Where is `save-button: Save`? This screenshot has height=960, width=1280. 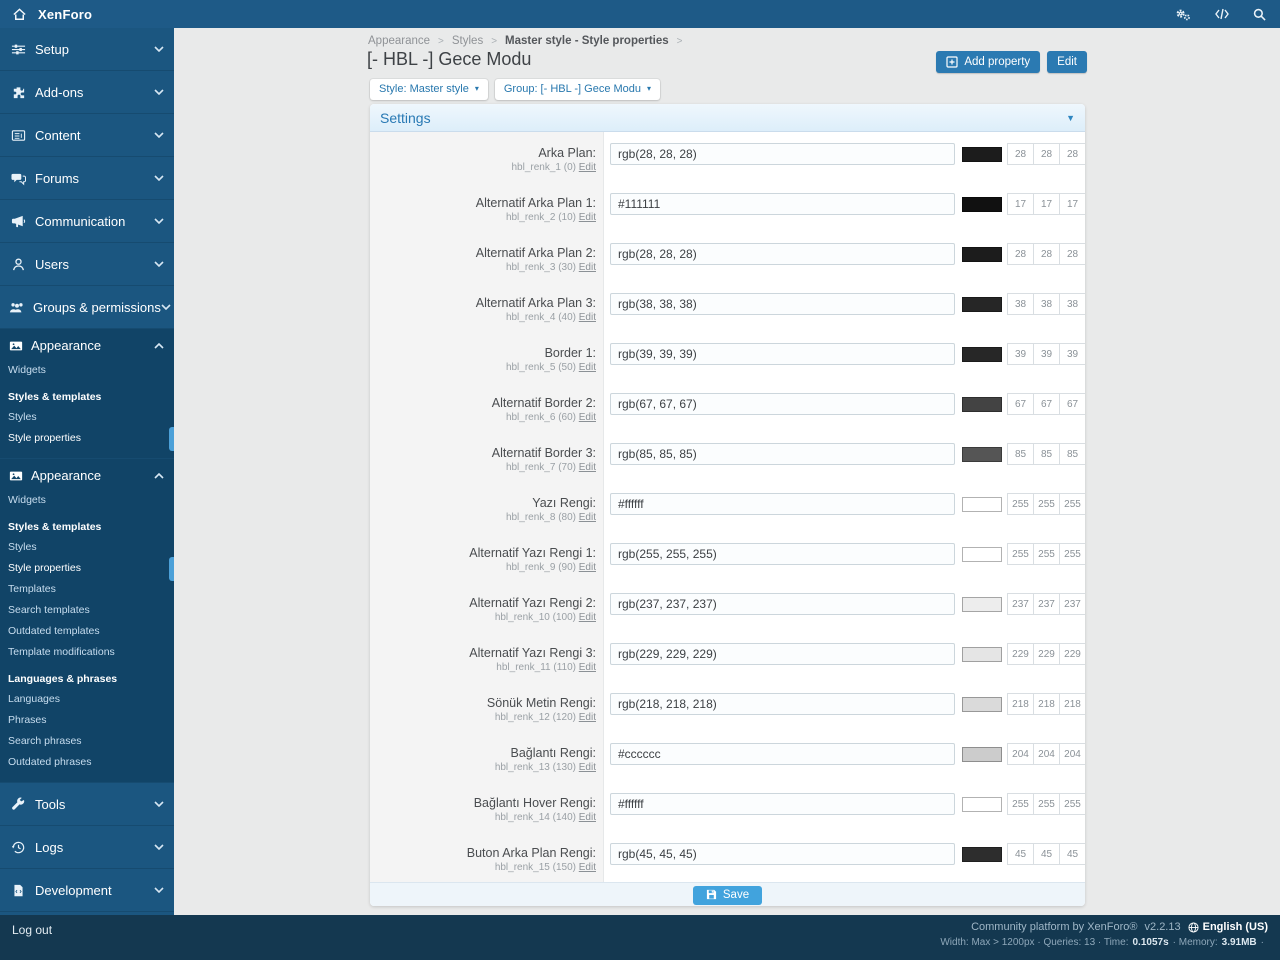
save-button: Save is located at coordinates (727, 895).